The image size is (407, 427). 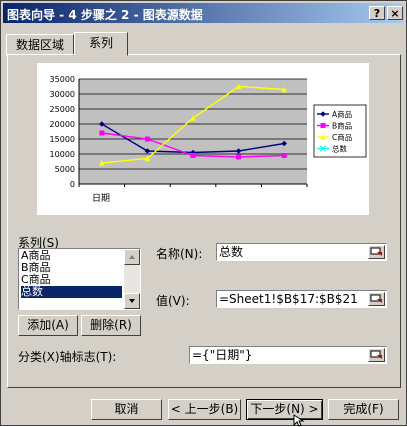 I want to click on y-tick-label: 5000, so click(x=65, y=169).